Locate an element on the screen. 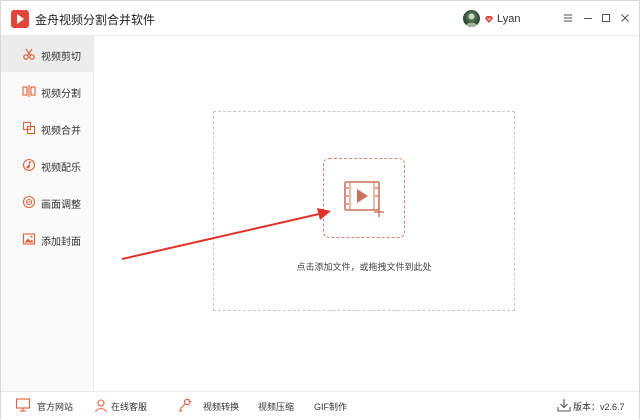  sidebar-item-label: 视频合并 is located at coordinates (61, 131).